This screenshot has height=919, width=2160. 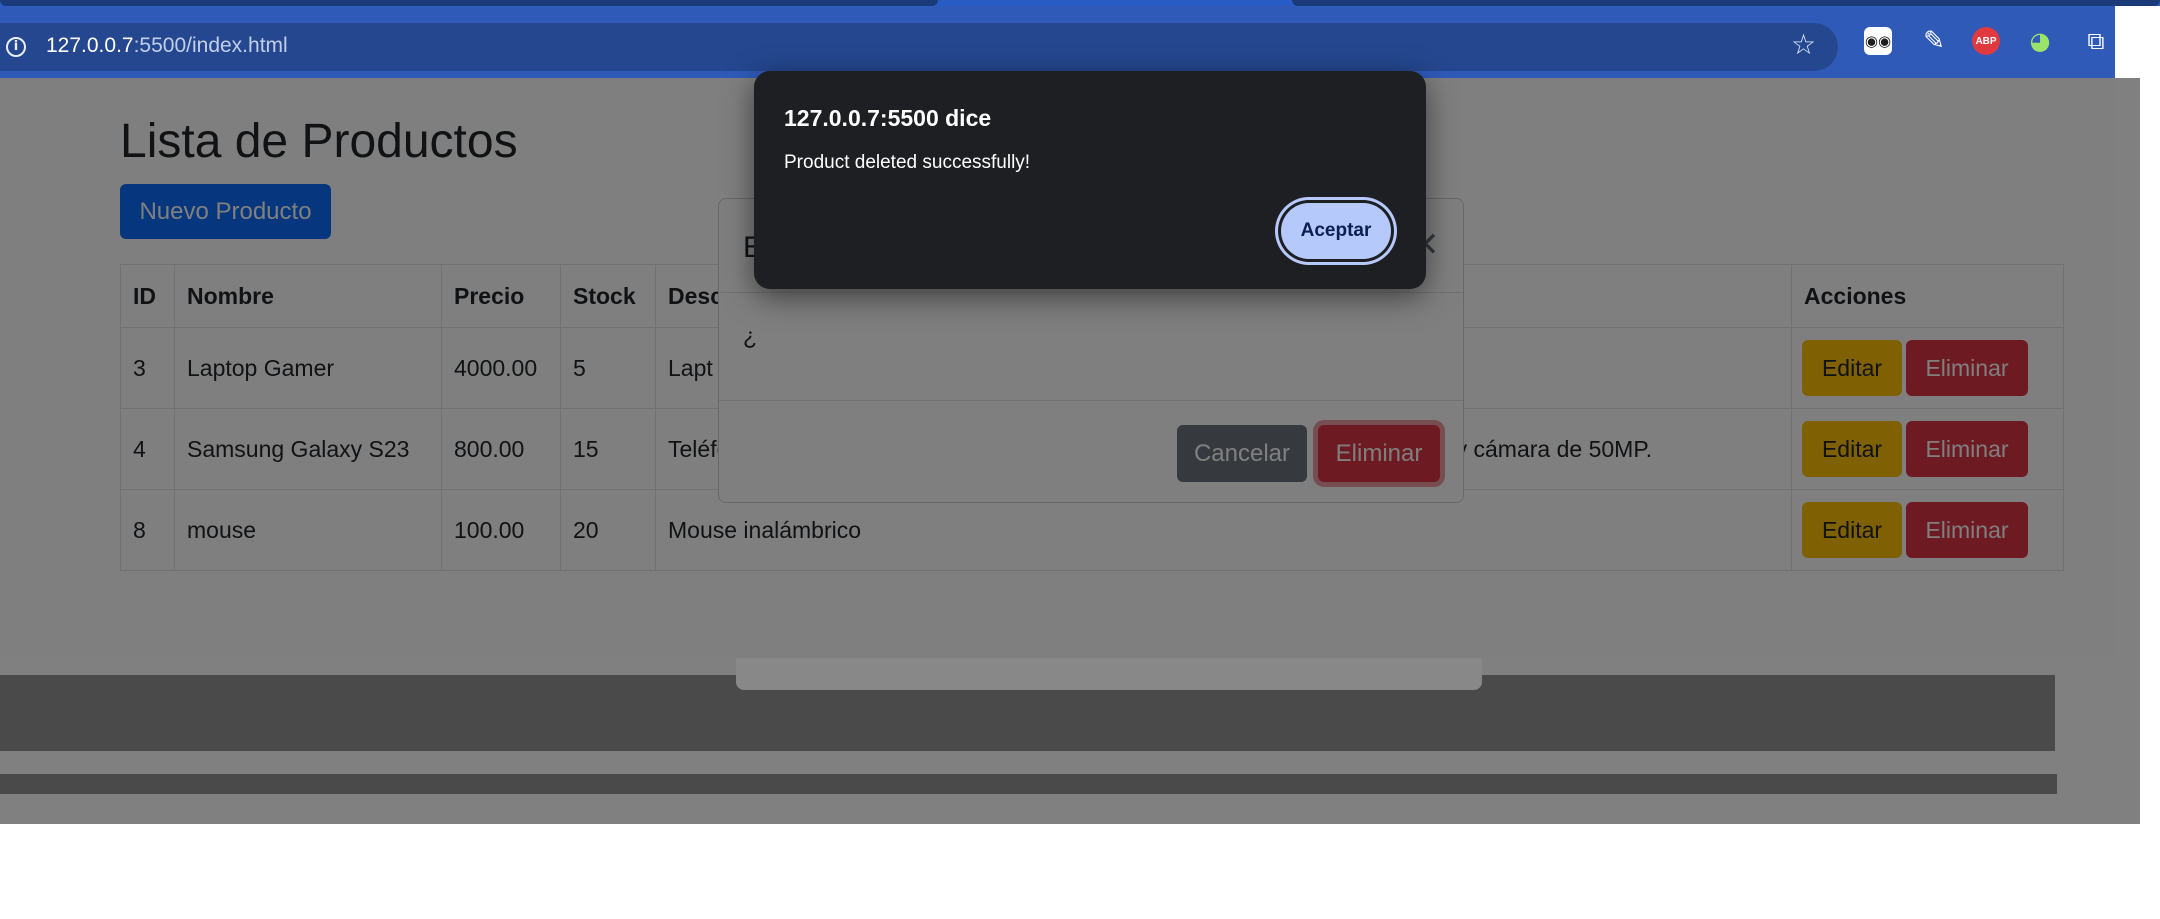 What do you see at coordinates (919, 47) in the screenshot?
I see `address-bar: i 127.0.0.7:5500/index.html ☆` at bounding box center [919, 47].